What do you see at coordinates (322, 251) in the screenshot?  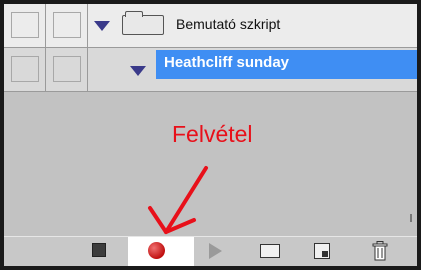 I see `new-action-icon` at bounding box center [322, 251].